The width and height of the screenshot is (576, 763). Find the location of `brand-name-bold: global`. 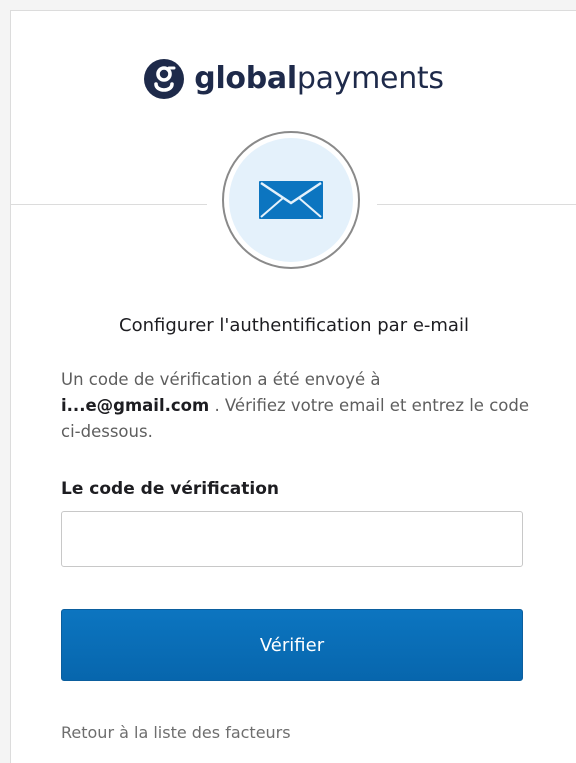

brand-name-bold: global is located at coordinates (245, 78).